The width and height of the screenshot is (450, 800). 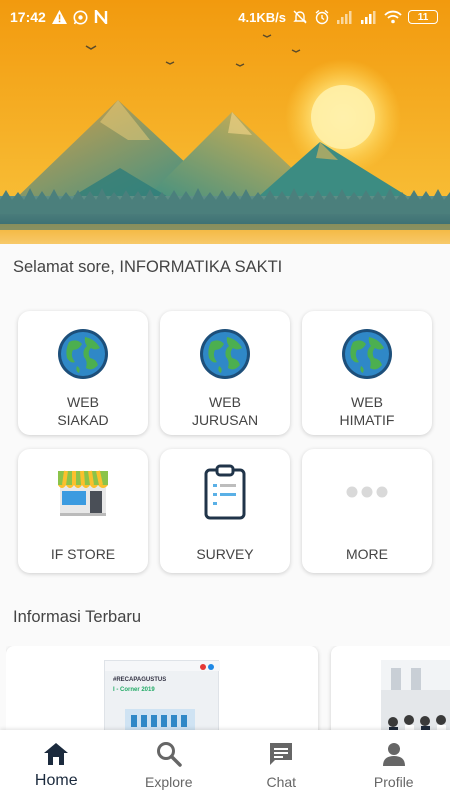 I want to click on survey-label: SURVEY, so click(x=225, y=554).